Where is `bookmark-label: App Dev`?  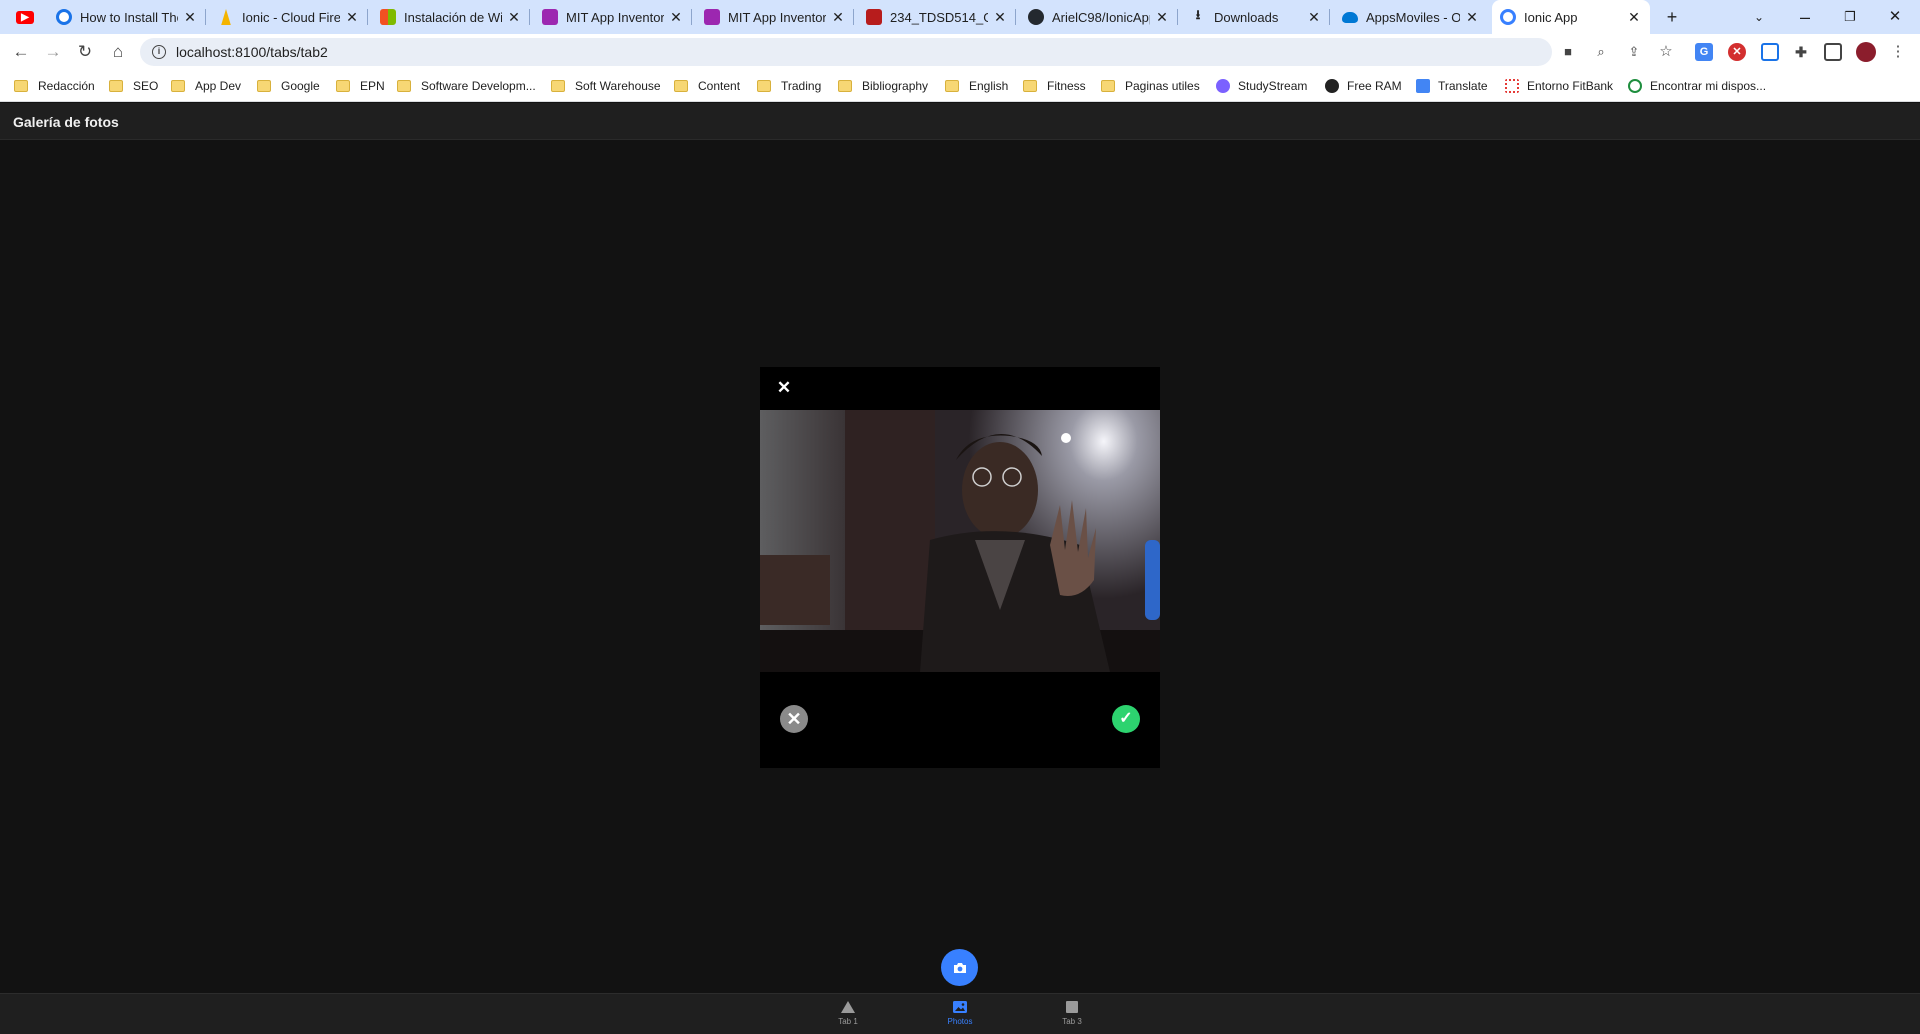 bookmark-label: App Dev is located at coordinates (218, 86).